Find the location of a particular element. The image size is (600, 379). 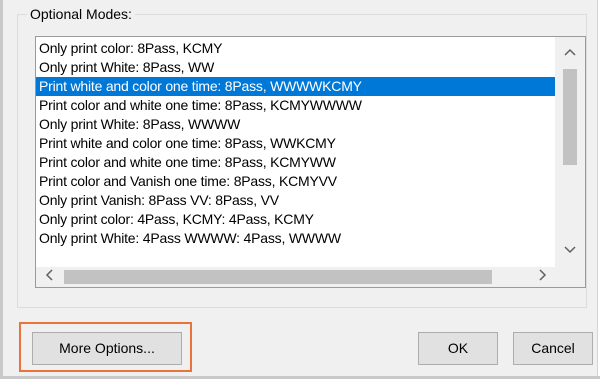

list-item: Only print White: 8Pass, WWWW is located at coordinates (296, 124).